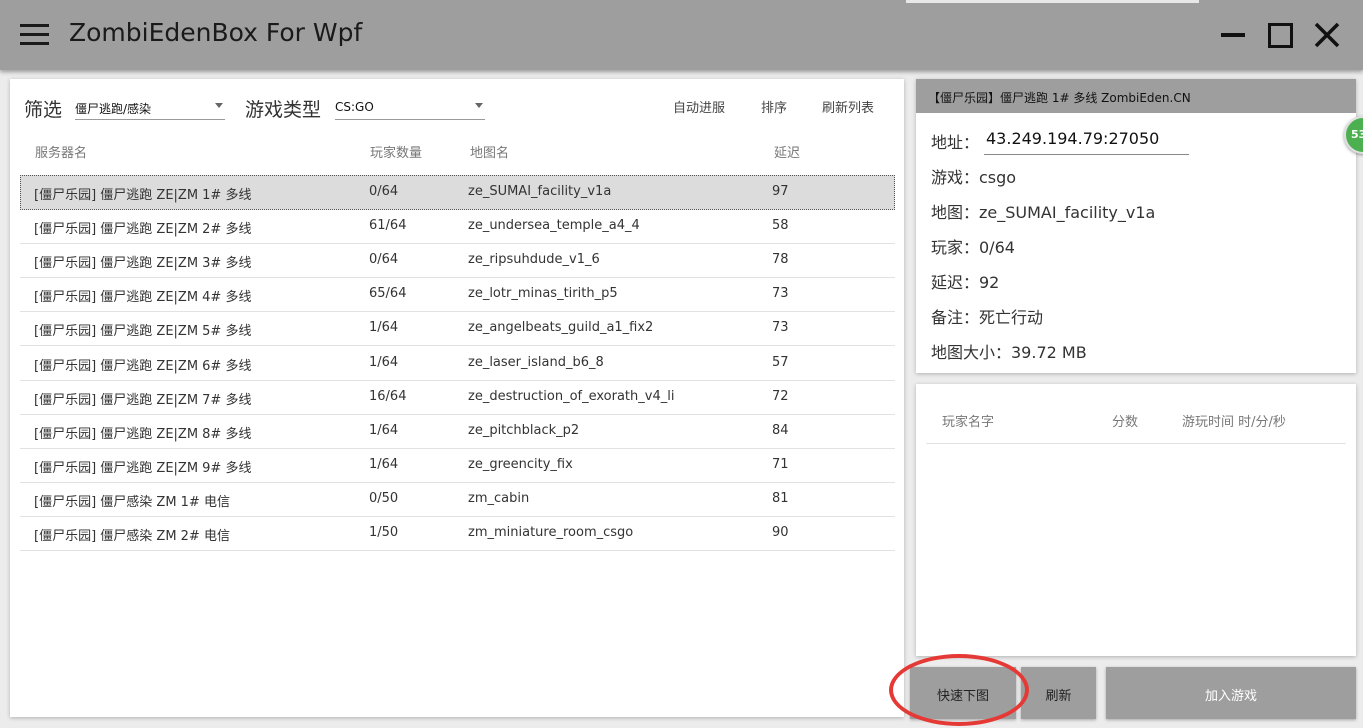 The width and height of the screenshot is (1363, 728). What do you see at coordinates (536, 362) in the screenshot?
I see `map-name-cell: ze_laser_island_b6_8` at bounding box center [536, 362].